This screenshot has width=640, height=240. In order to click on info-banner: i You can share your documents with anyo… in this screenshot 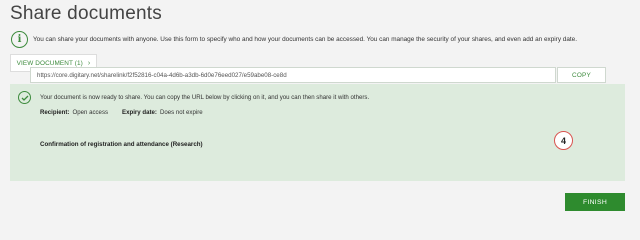, I will do `click(294, 39)`.